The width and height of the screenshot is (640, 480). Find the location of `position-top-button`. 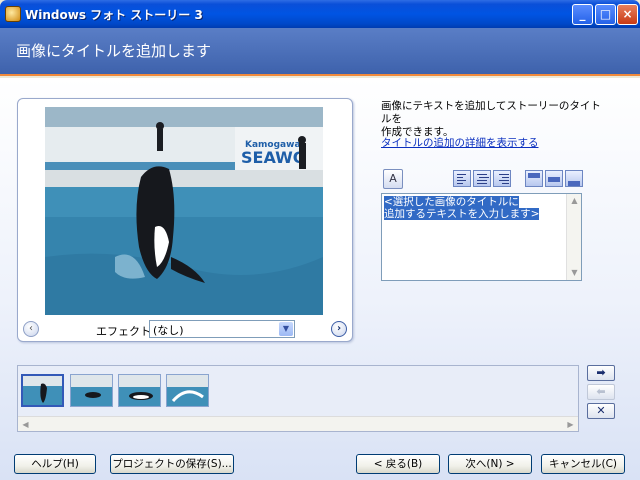

position-top-button is located at coordinates (534, 178).